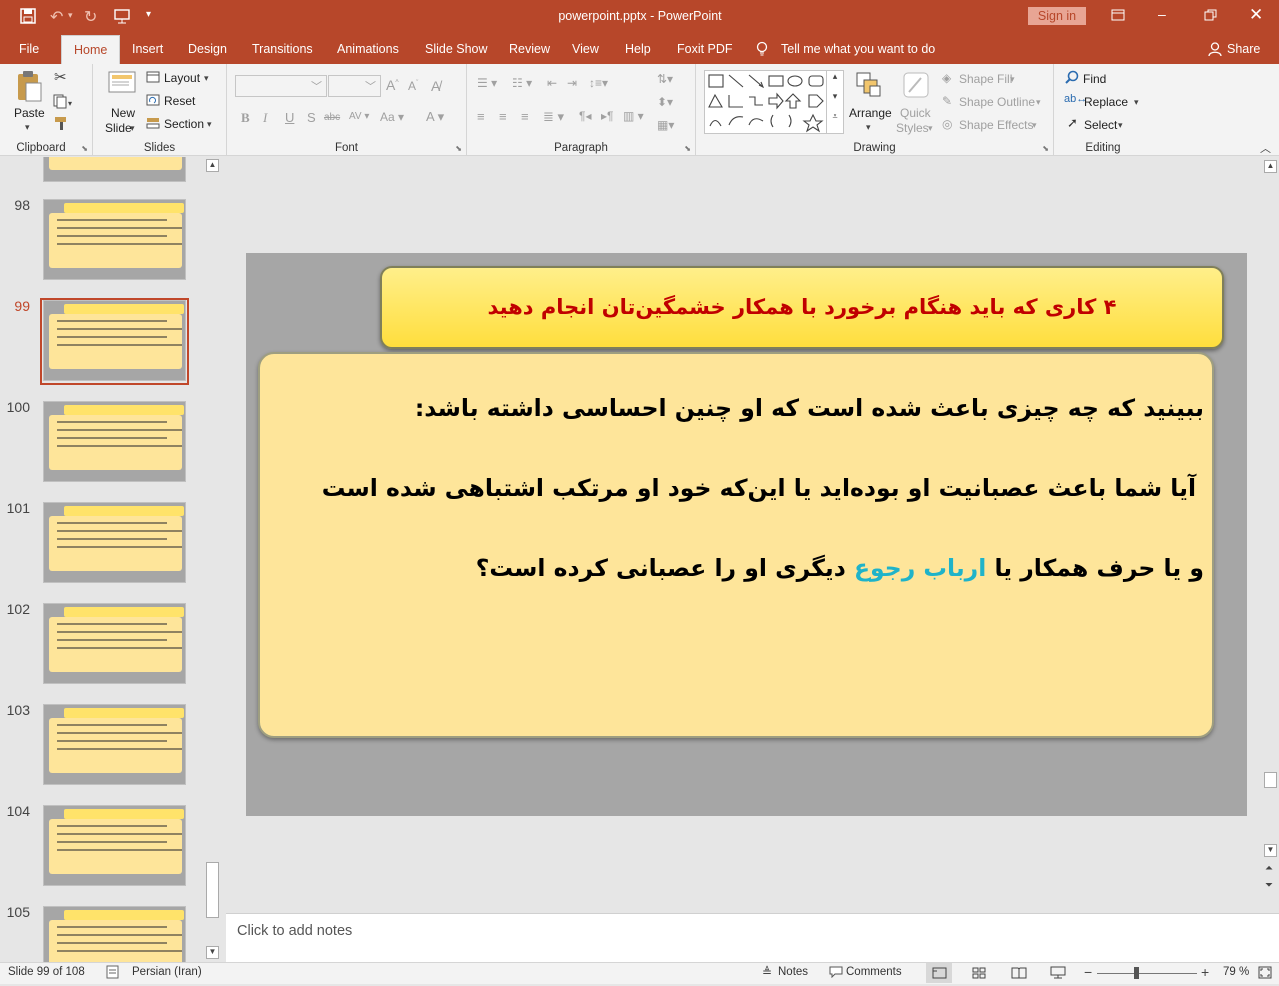  What do you see at coordinates (1265, 148) in the screenshot?
I see `collapse-ribbon-icon: ︿` at bounding box center [1265, 148].